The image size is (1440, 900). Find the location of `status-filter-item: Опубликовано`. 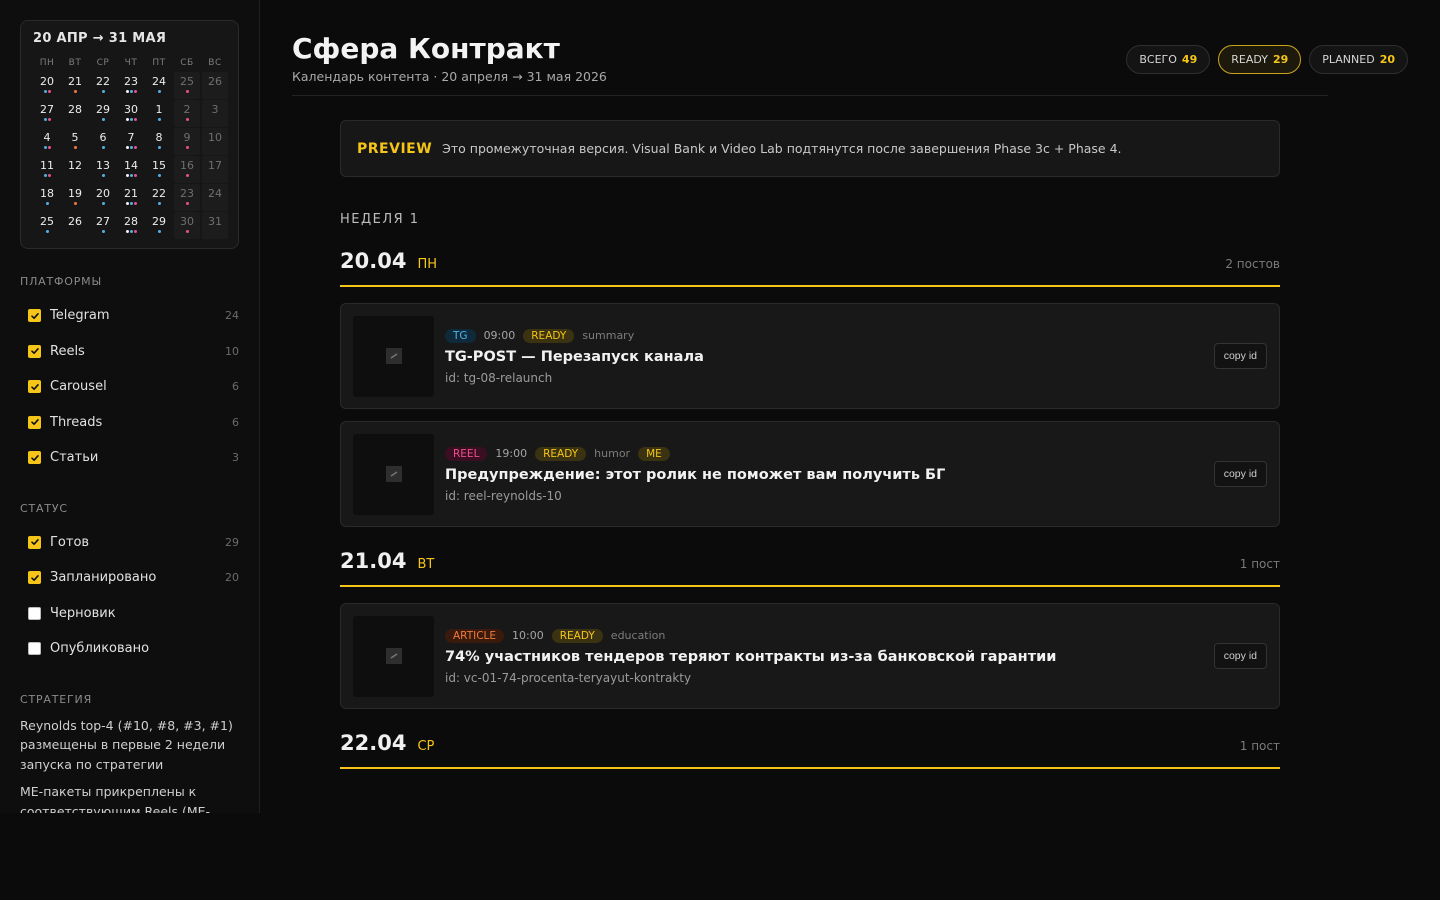

status-filter-item: Опубликовано is located at coordinates (129, 649).